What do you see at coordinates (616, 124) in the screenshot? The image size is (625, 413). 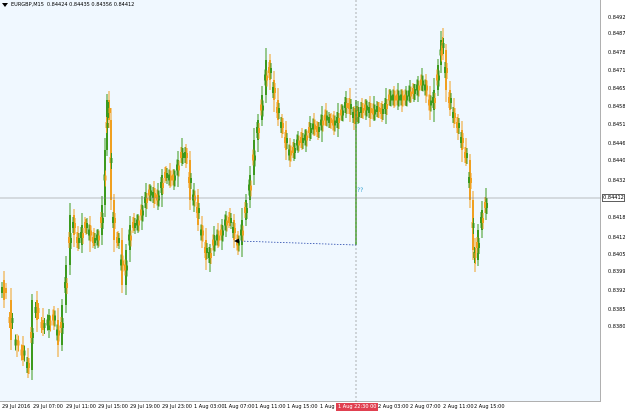 I see `price-tick-label: 0.84515` at bounding box center [616, 124].